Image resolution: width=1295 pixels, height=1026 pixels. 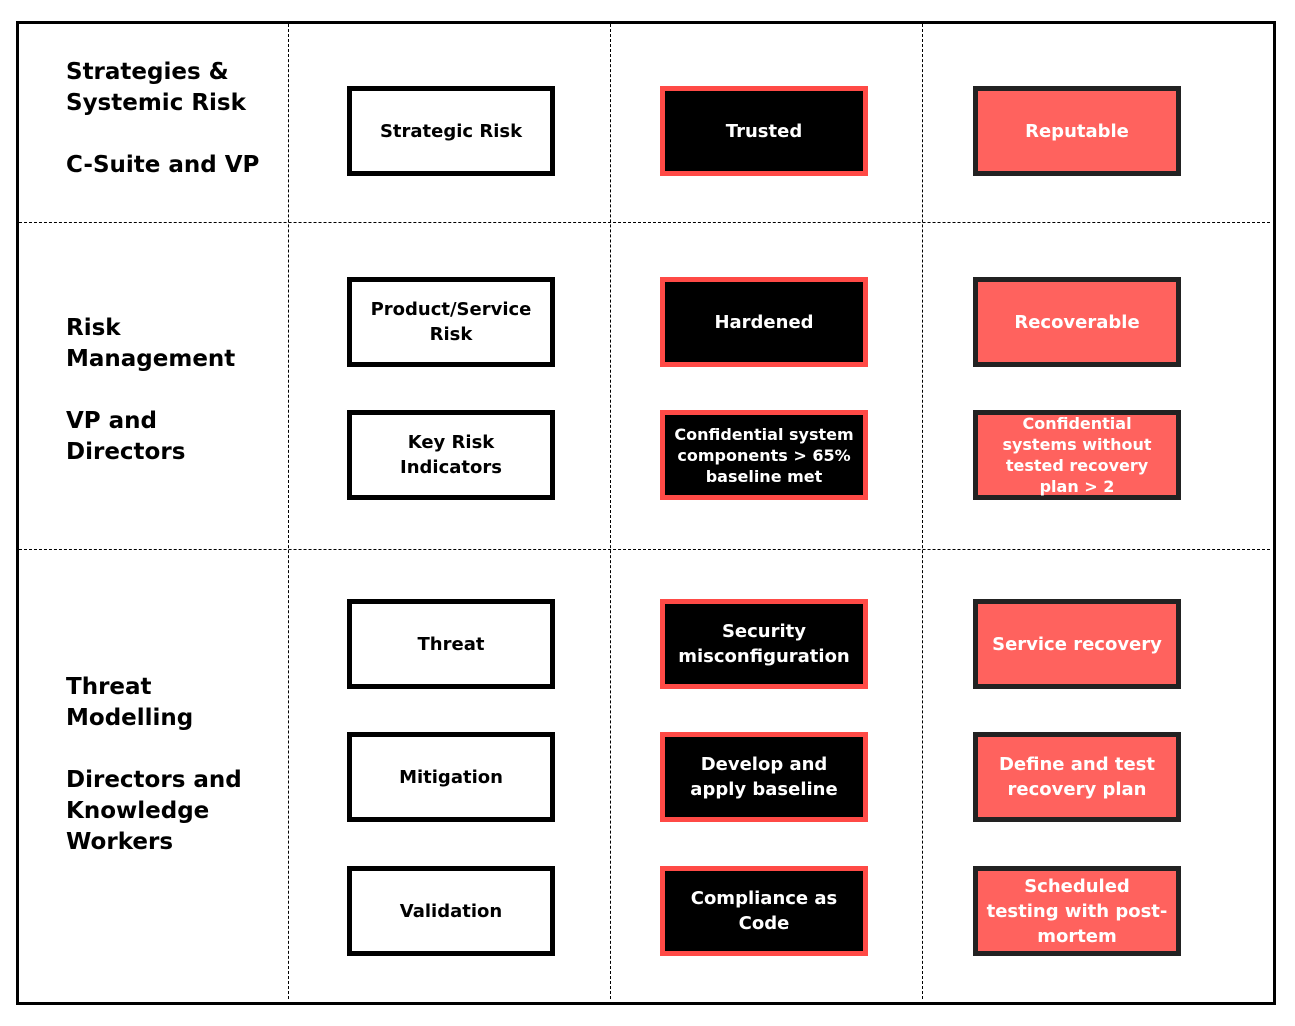 What do you see at coordinates (764, 322) in the screenshot?
I see `security-box: Hardened` at bounding box center [764, 322].